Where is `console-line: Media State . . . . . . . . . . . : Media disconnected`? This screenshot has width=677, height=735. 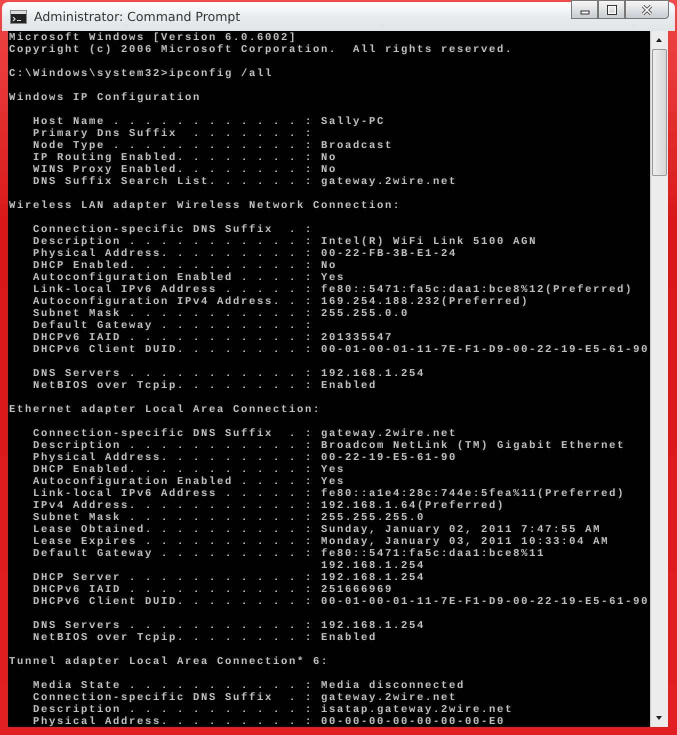 console-line: Media State . . . . . . . . . . . : Media disconnected is located at coordinates (249, 686).